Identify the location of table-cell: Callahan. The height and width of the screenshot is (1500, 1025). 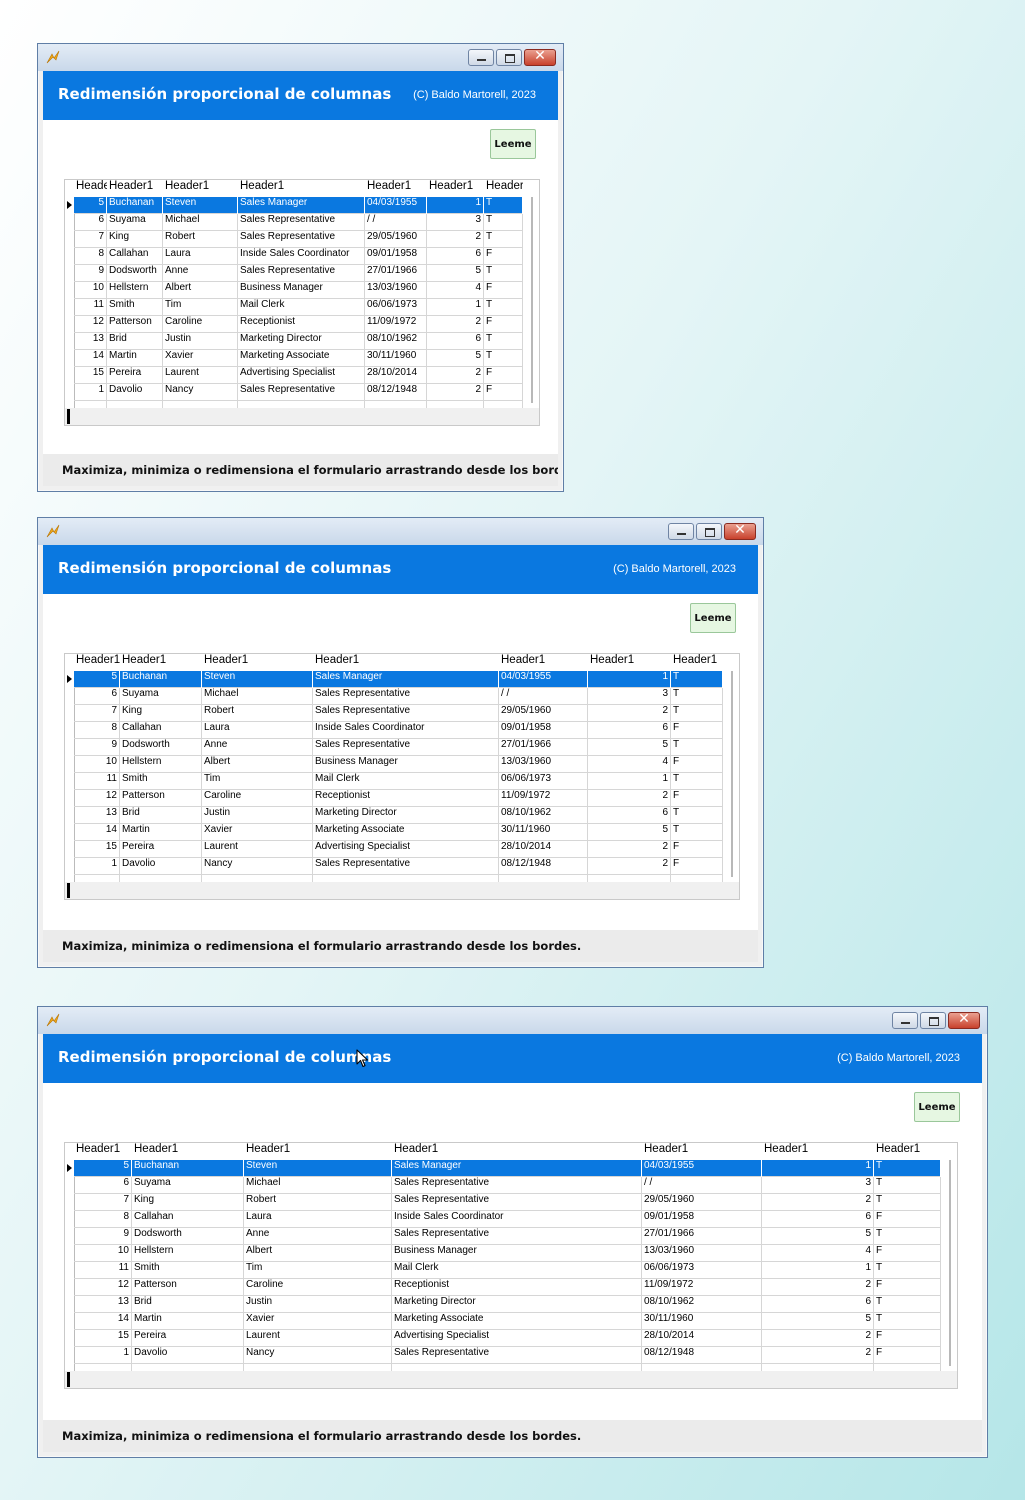
(135, 256).